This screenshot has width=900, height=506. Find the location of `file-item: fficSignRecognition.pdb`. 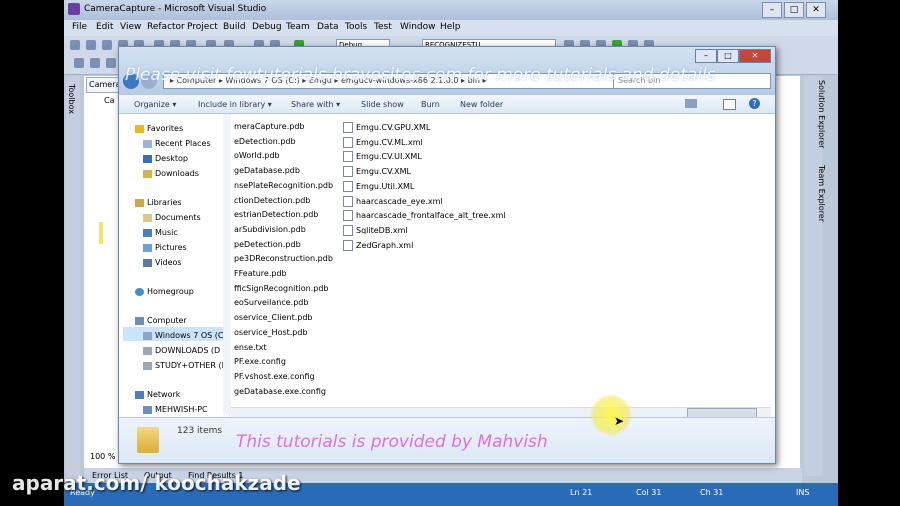

file-item: fficSignRecognition.pdb is located at coordinates (281, 288).